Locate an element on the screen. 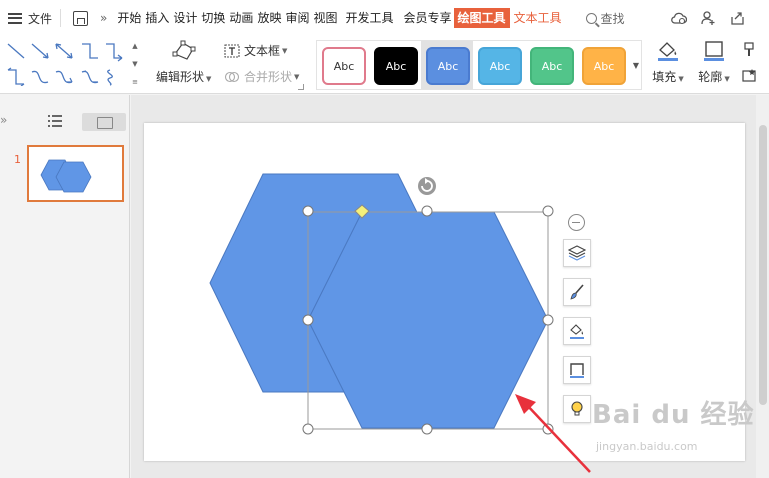  layers-button is located at coordinates (577, 253).